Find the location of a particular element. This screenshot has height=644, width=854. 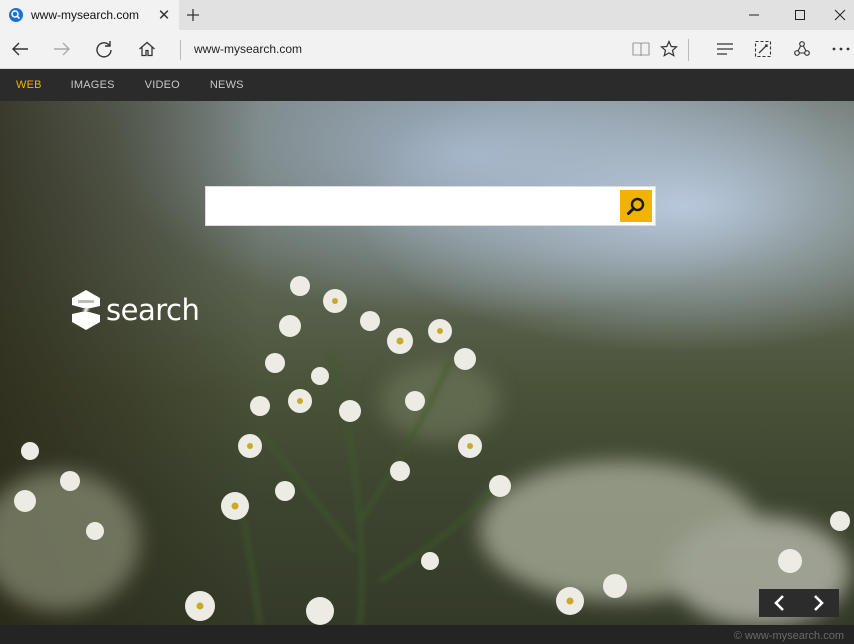

arrow-right-icon is located at coordinates (62, 49).